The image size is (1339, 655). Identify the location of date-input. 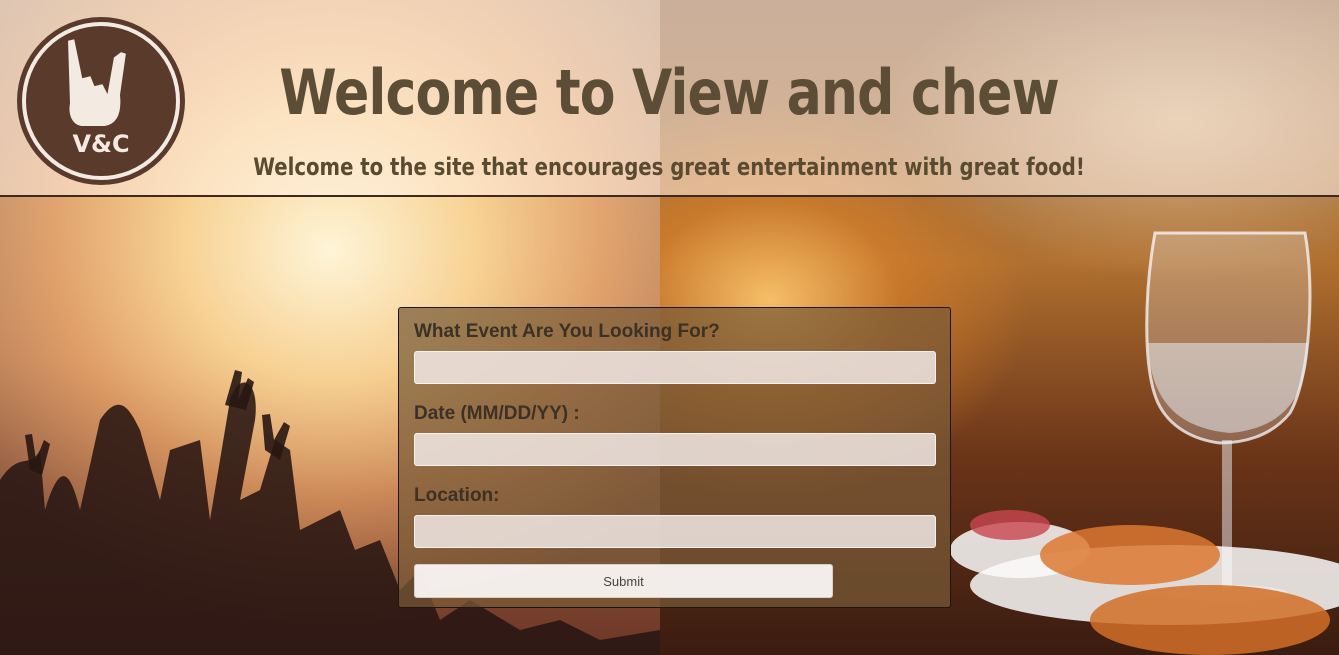
(675, 449).